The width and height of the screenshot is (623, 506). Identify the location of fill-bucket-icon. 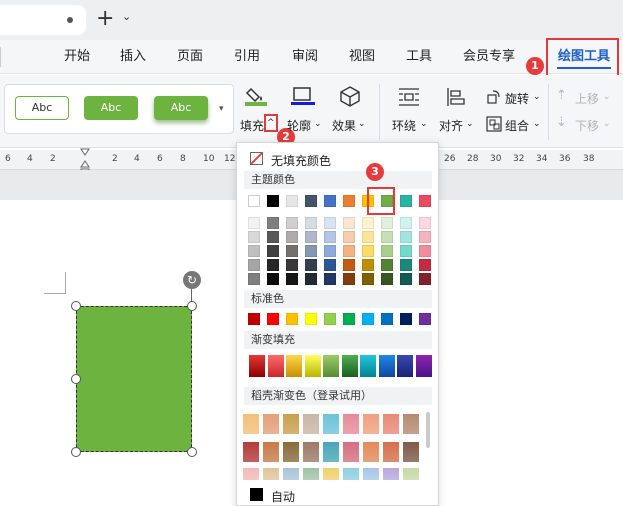
(256, 96).